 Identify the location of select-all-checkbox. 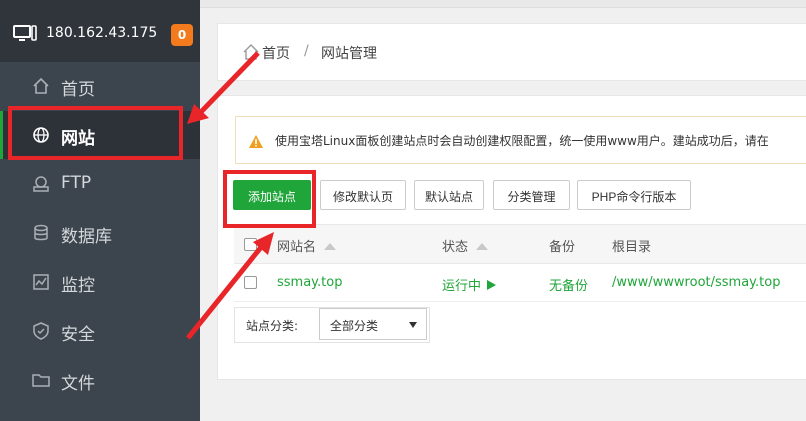
(250, 244).